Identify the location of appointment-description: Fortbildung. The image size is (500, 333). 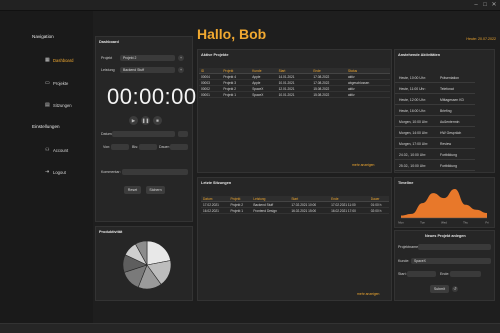
(448, 165).